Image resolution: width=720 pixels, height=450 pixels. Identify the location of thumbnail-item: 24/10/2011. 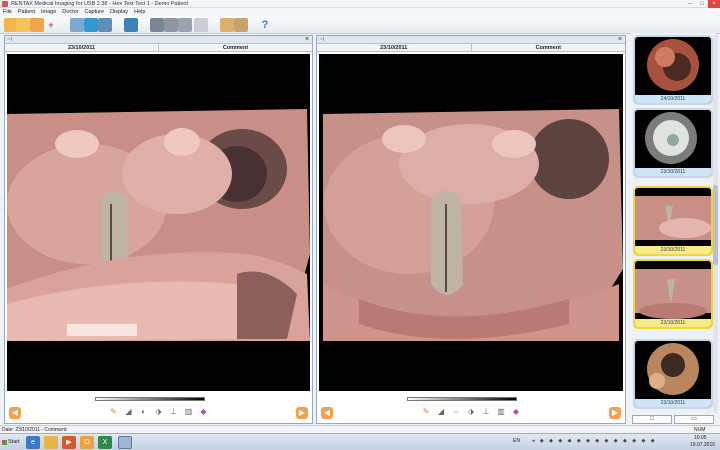
(673, 70).